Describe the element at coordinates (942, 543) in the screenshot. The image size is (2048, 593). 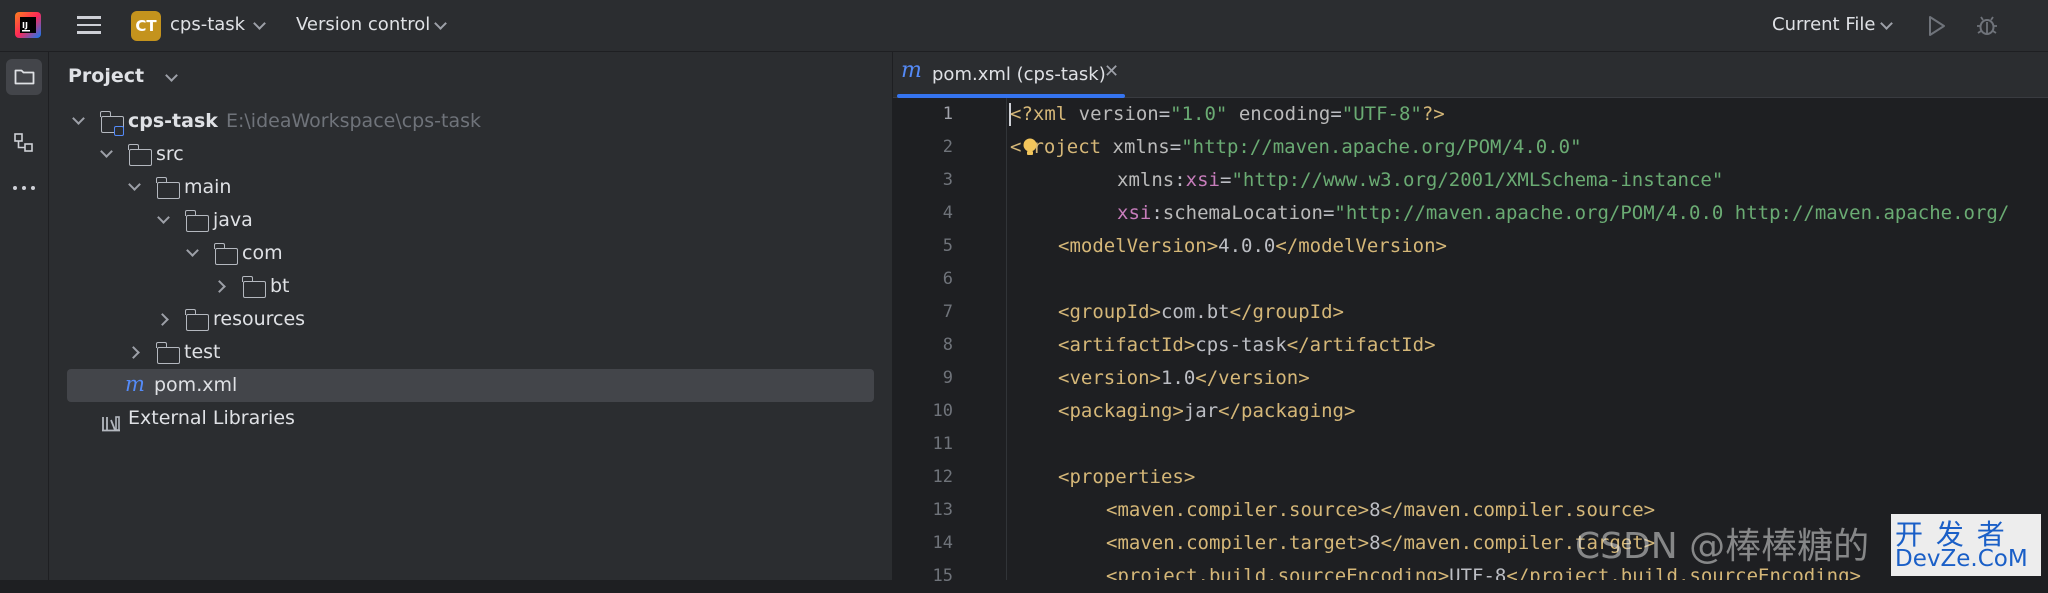
I see `line-number: 14` at that location.